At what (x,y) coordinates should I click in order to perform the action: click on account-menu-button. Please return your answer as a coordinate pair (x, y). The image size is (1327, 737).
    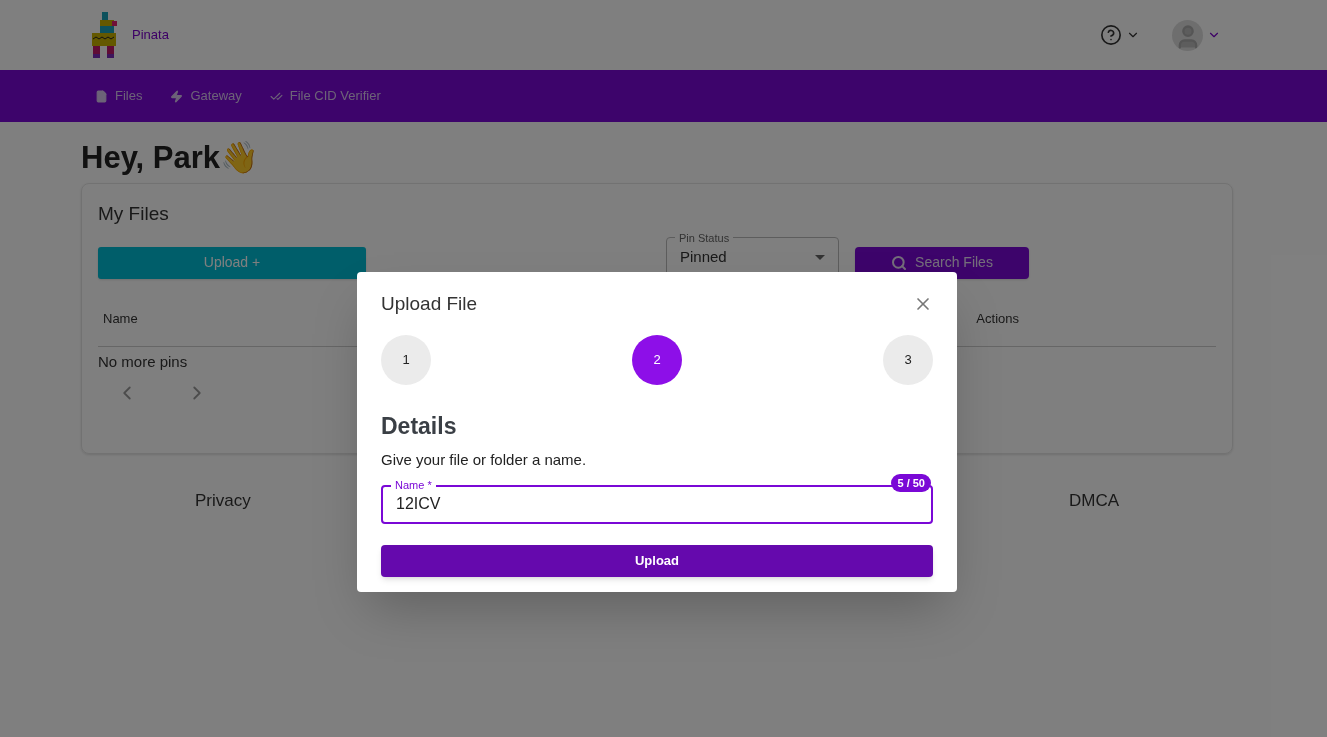
    Looking at the image, I should click on (1196, 35).